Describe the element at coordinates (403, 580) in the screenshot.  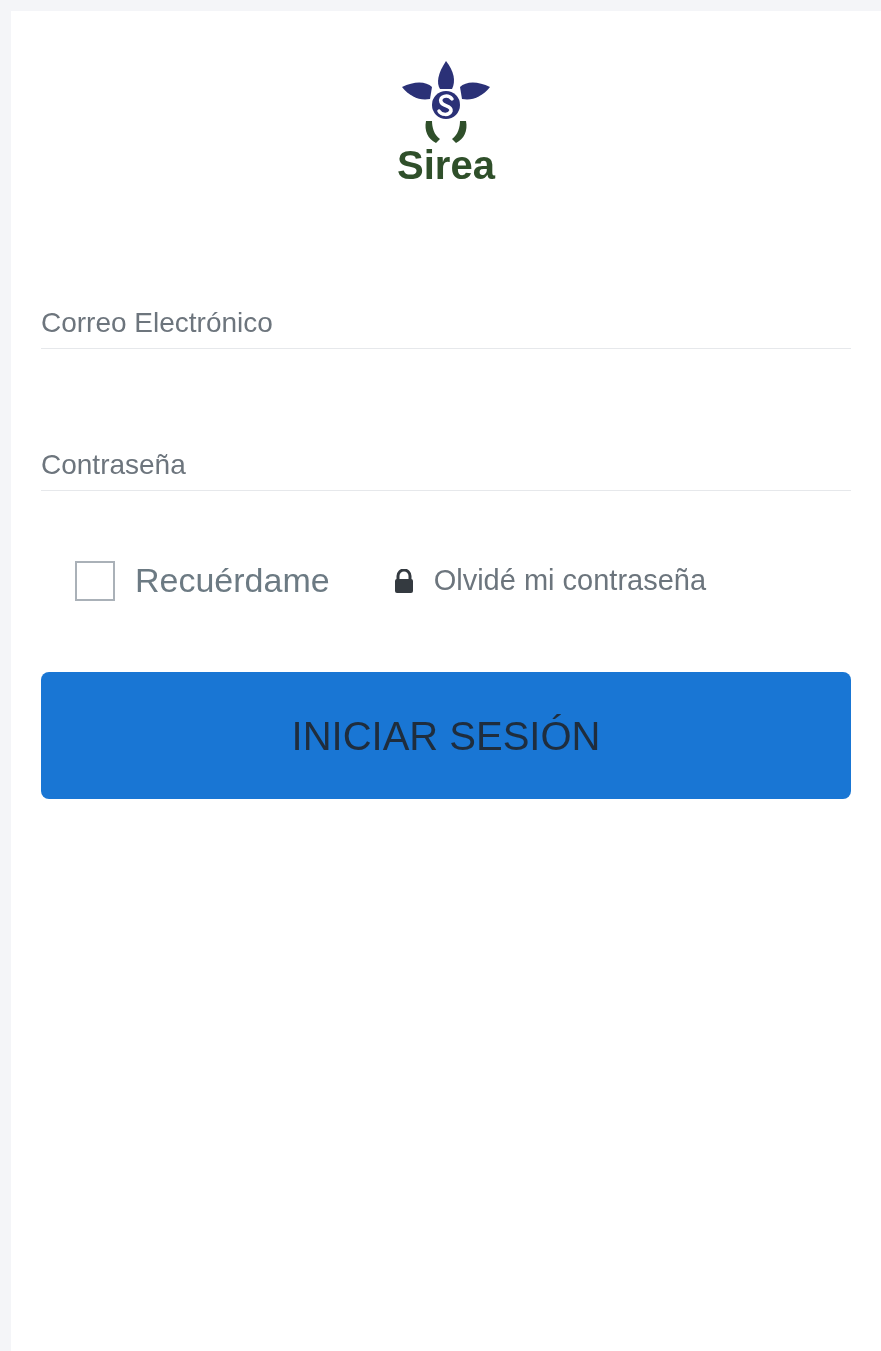
I see `lock-icon` at that location.